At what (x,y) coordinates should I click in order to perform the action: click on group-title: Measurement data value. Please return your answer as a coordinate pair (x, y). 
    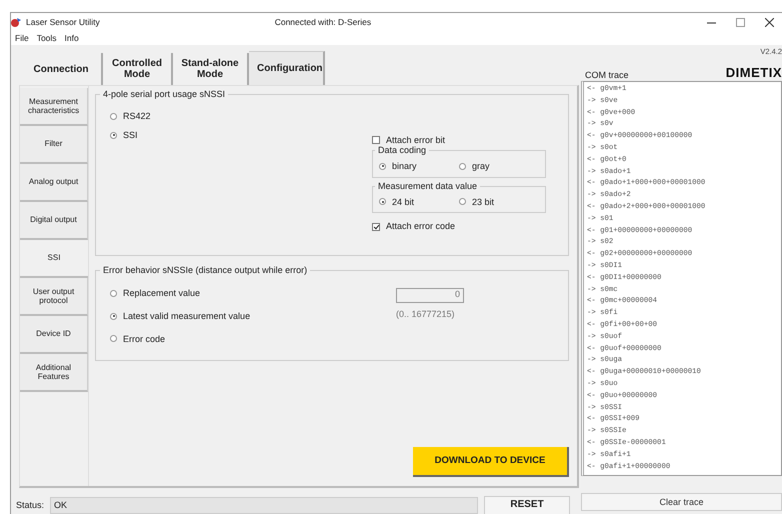
    Looking at the image, I should click on (427, 186).